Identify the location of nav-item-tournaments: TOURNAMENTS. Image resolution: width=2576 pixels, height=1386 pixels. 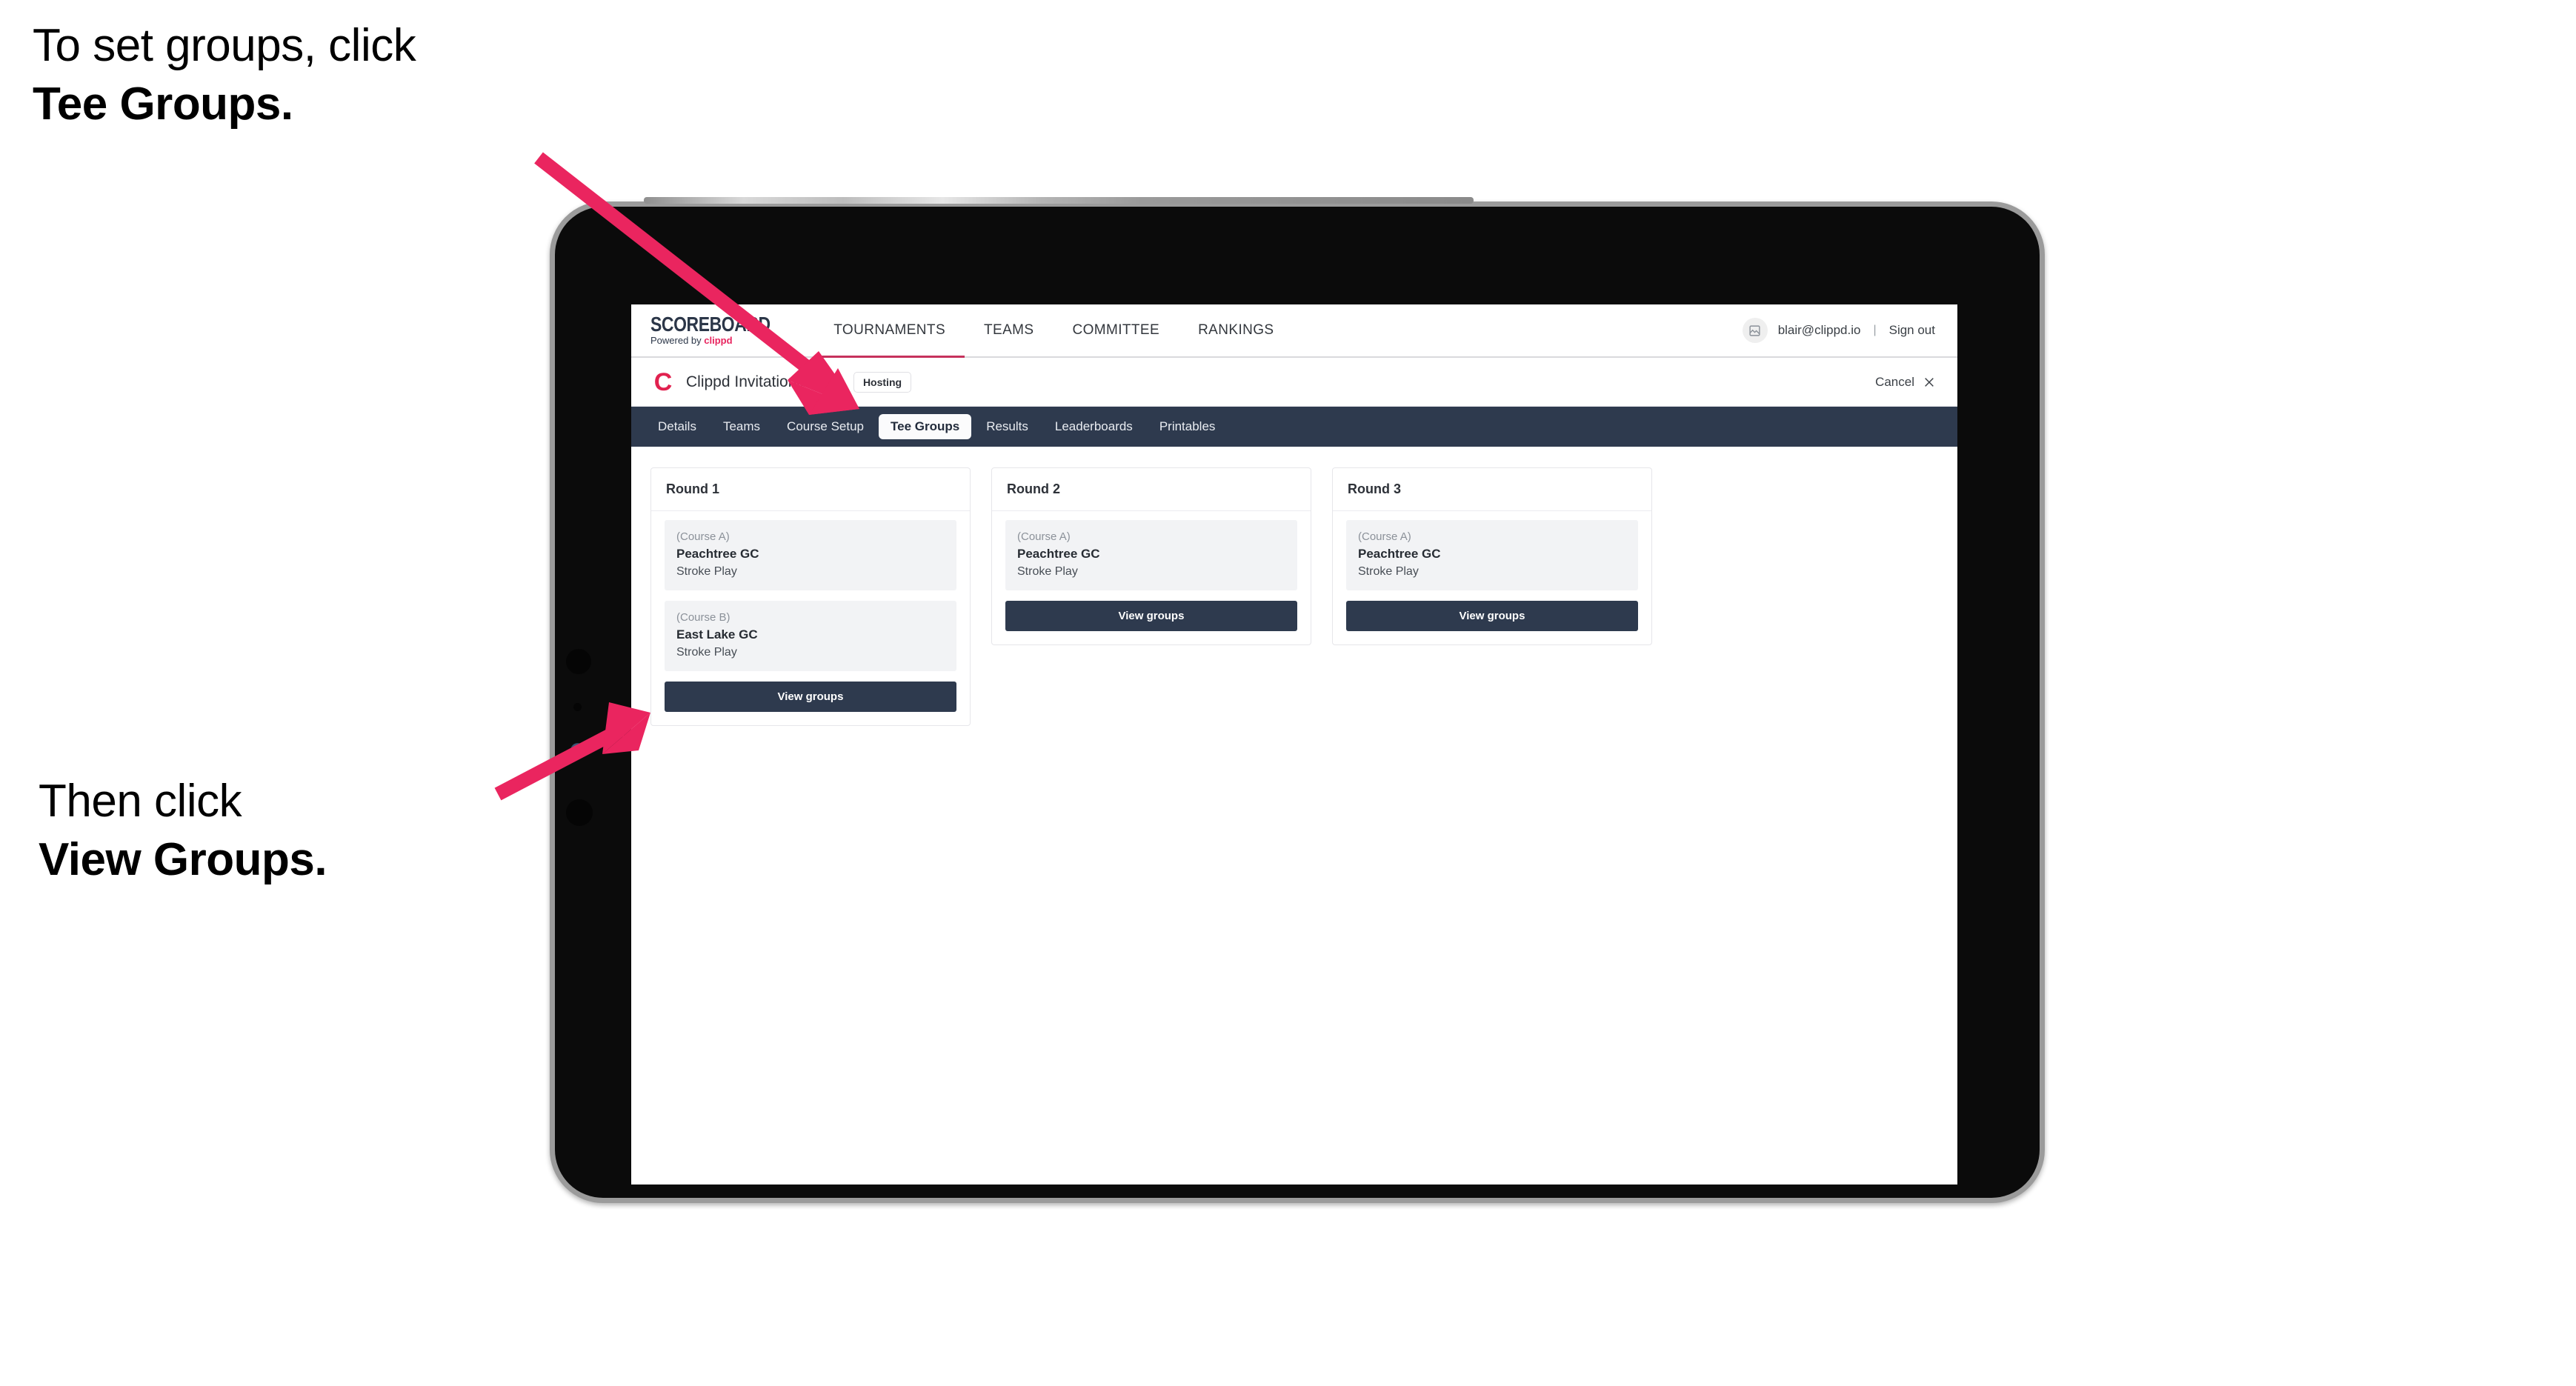
(890, 331).